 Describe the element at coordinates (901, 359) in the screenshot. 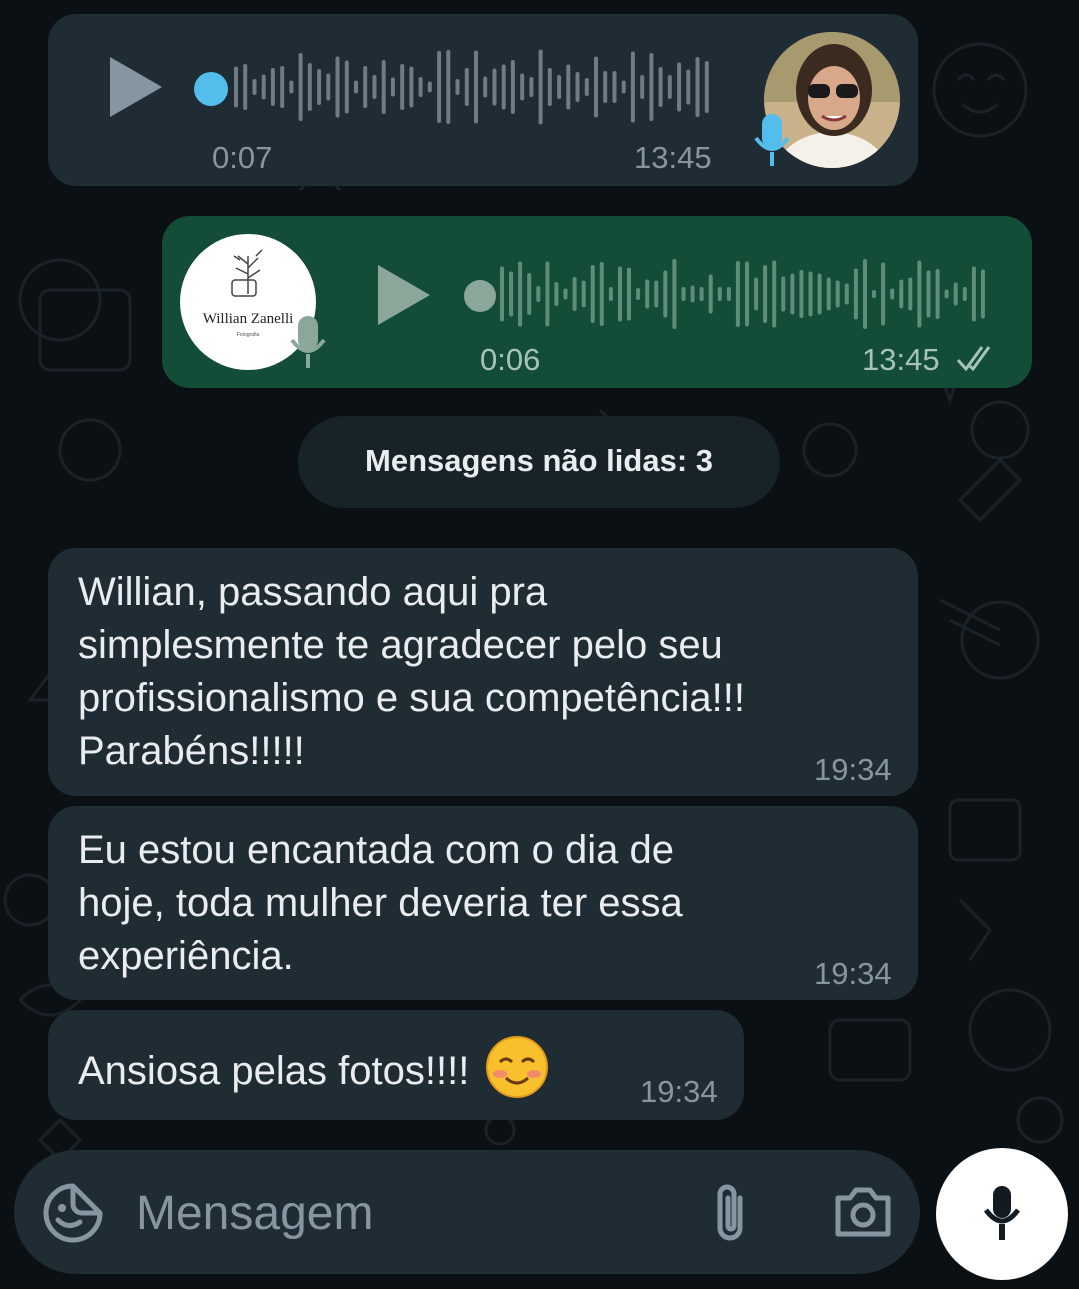

I see `message-time: 13:45` at that location.